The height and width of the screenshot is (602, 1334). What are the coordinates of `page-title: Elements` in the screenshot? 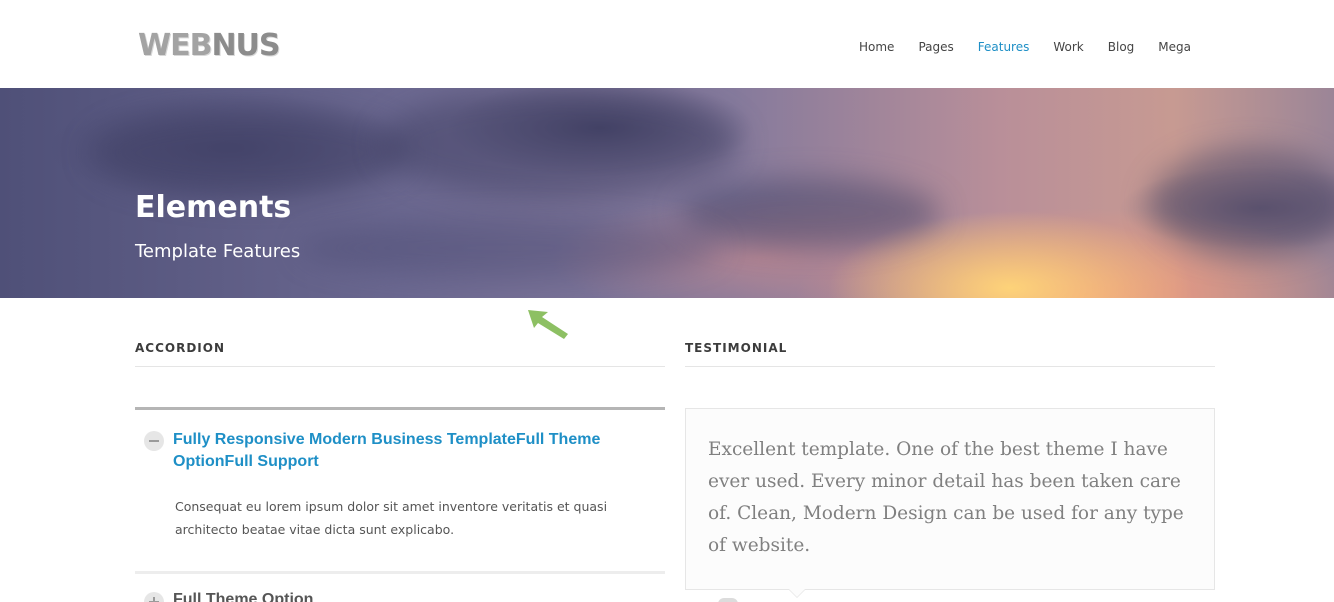 It's located at (213, 207).